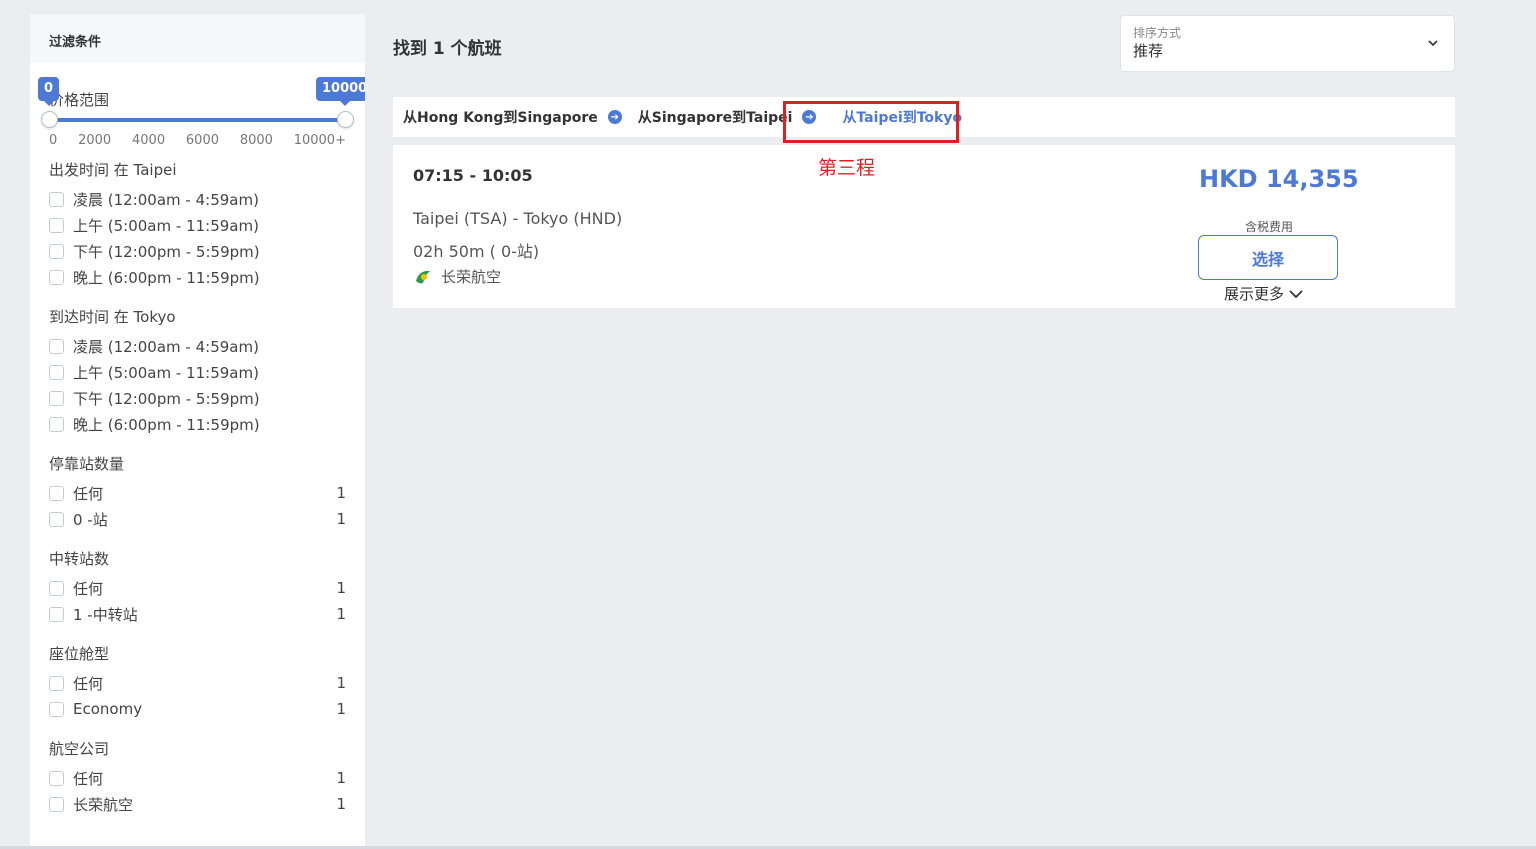  What do you see at coordinates (500, 118) in the screenshot?
I see `leg-tab-label: 从Hong Kong到Singapore` at bounding box center [500, 118].